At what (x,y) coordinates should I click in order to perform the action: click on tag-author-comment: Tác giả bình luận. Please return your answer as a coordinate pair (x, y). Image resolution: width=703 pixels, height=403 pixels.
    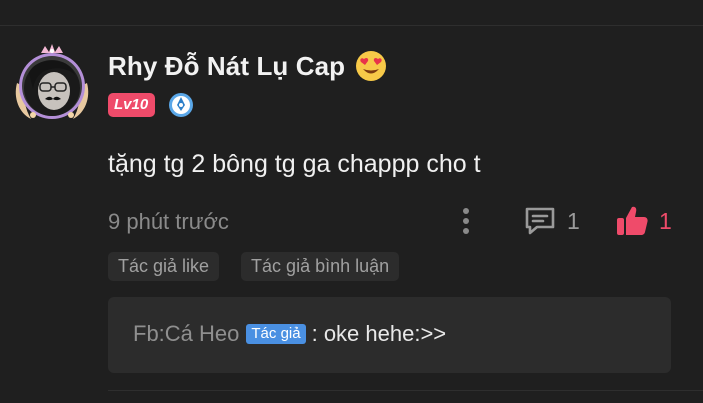
    Looking at the image, I should click on (320, 266).